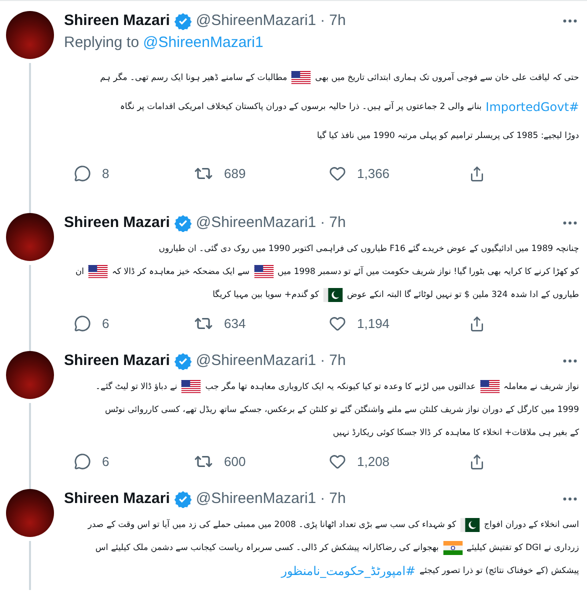 This screenshot has height=601, width=587. Describe the element at coordinates (194, 78) in the screenshot. I see `tweet-text: مطالبات کے سامنے ڈھیر ہونا ایک رسم تھی۔ مگر ہم` at that location.